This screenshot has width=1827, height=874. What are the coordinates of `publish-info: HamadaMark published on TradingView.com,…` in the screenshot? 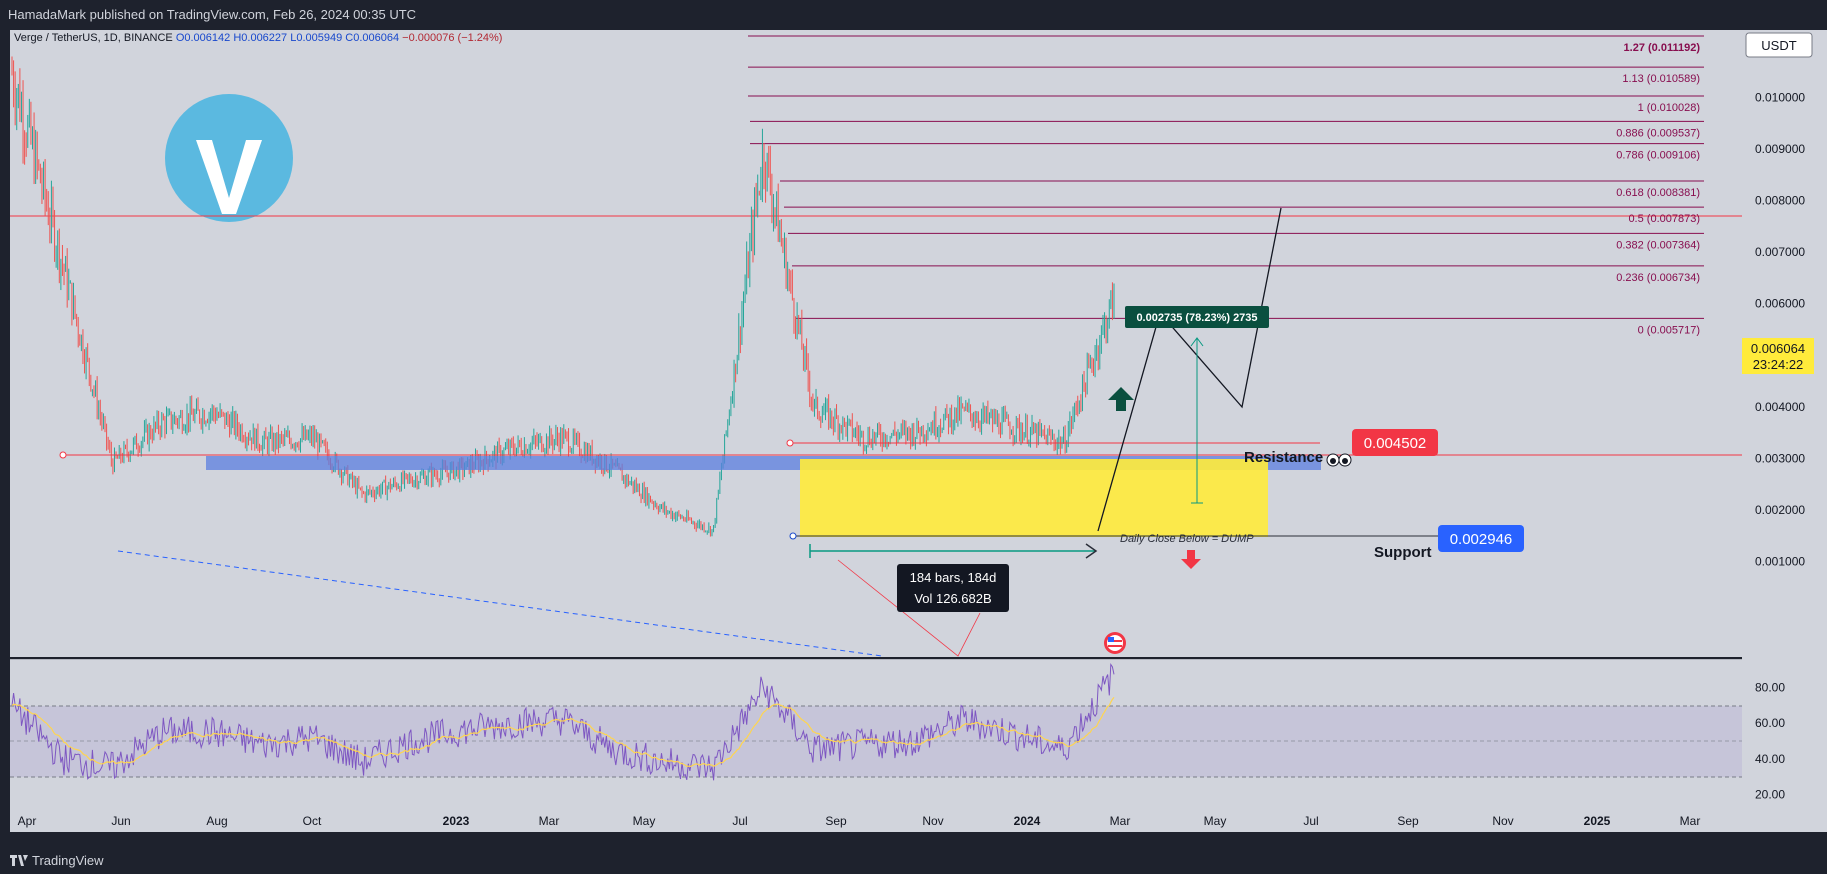 It's located at (212, 14).